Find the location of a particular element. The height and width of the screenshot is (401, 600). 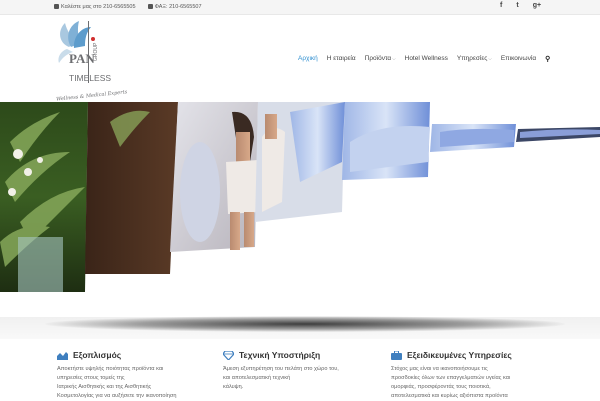

chart-icon is located at coordinates (62, 355).